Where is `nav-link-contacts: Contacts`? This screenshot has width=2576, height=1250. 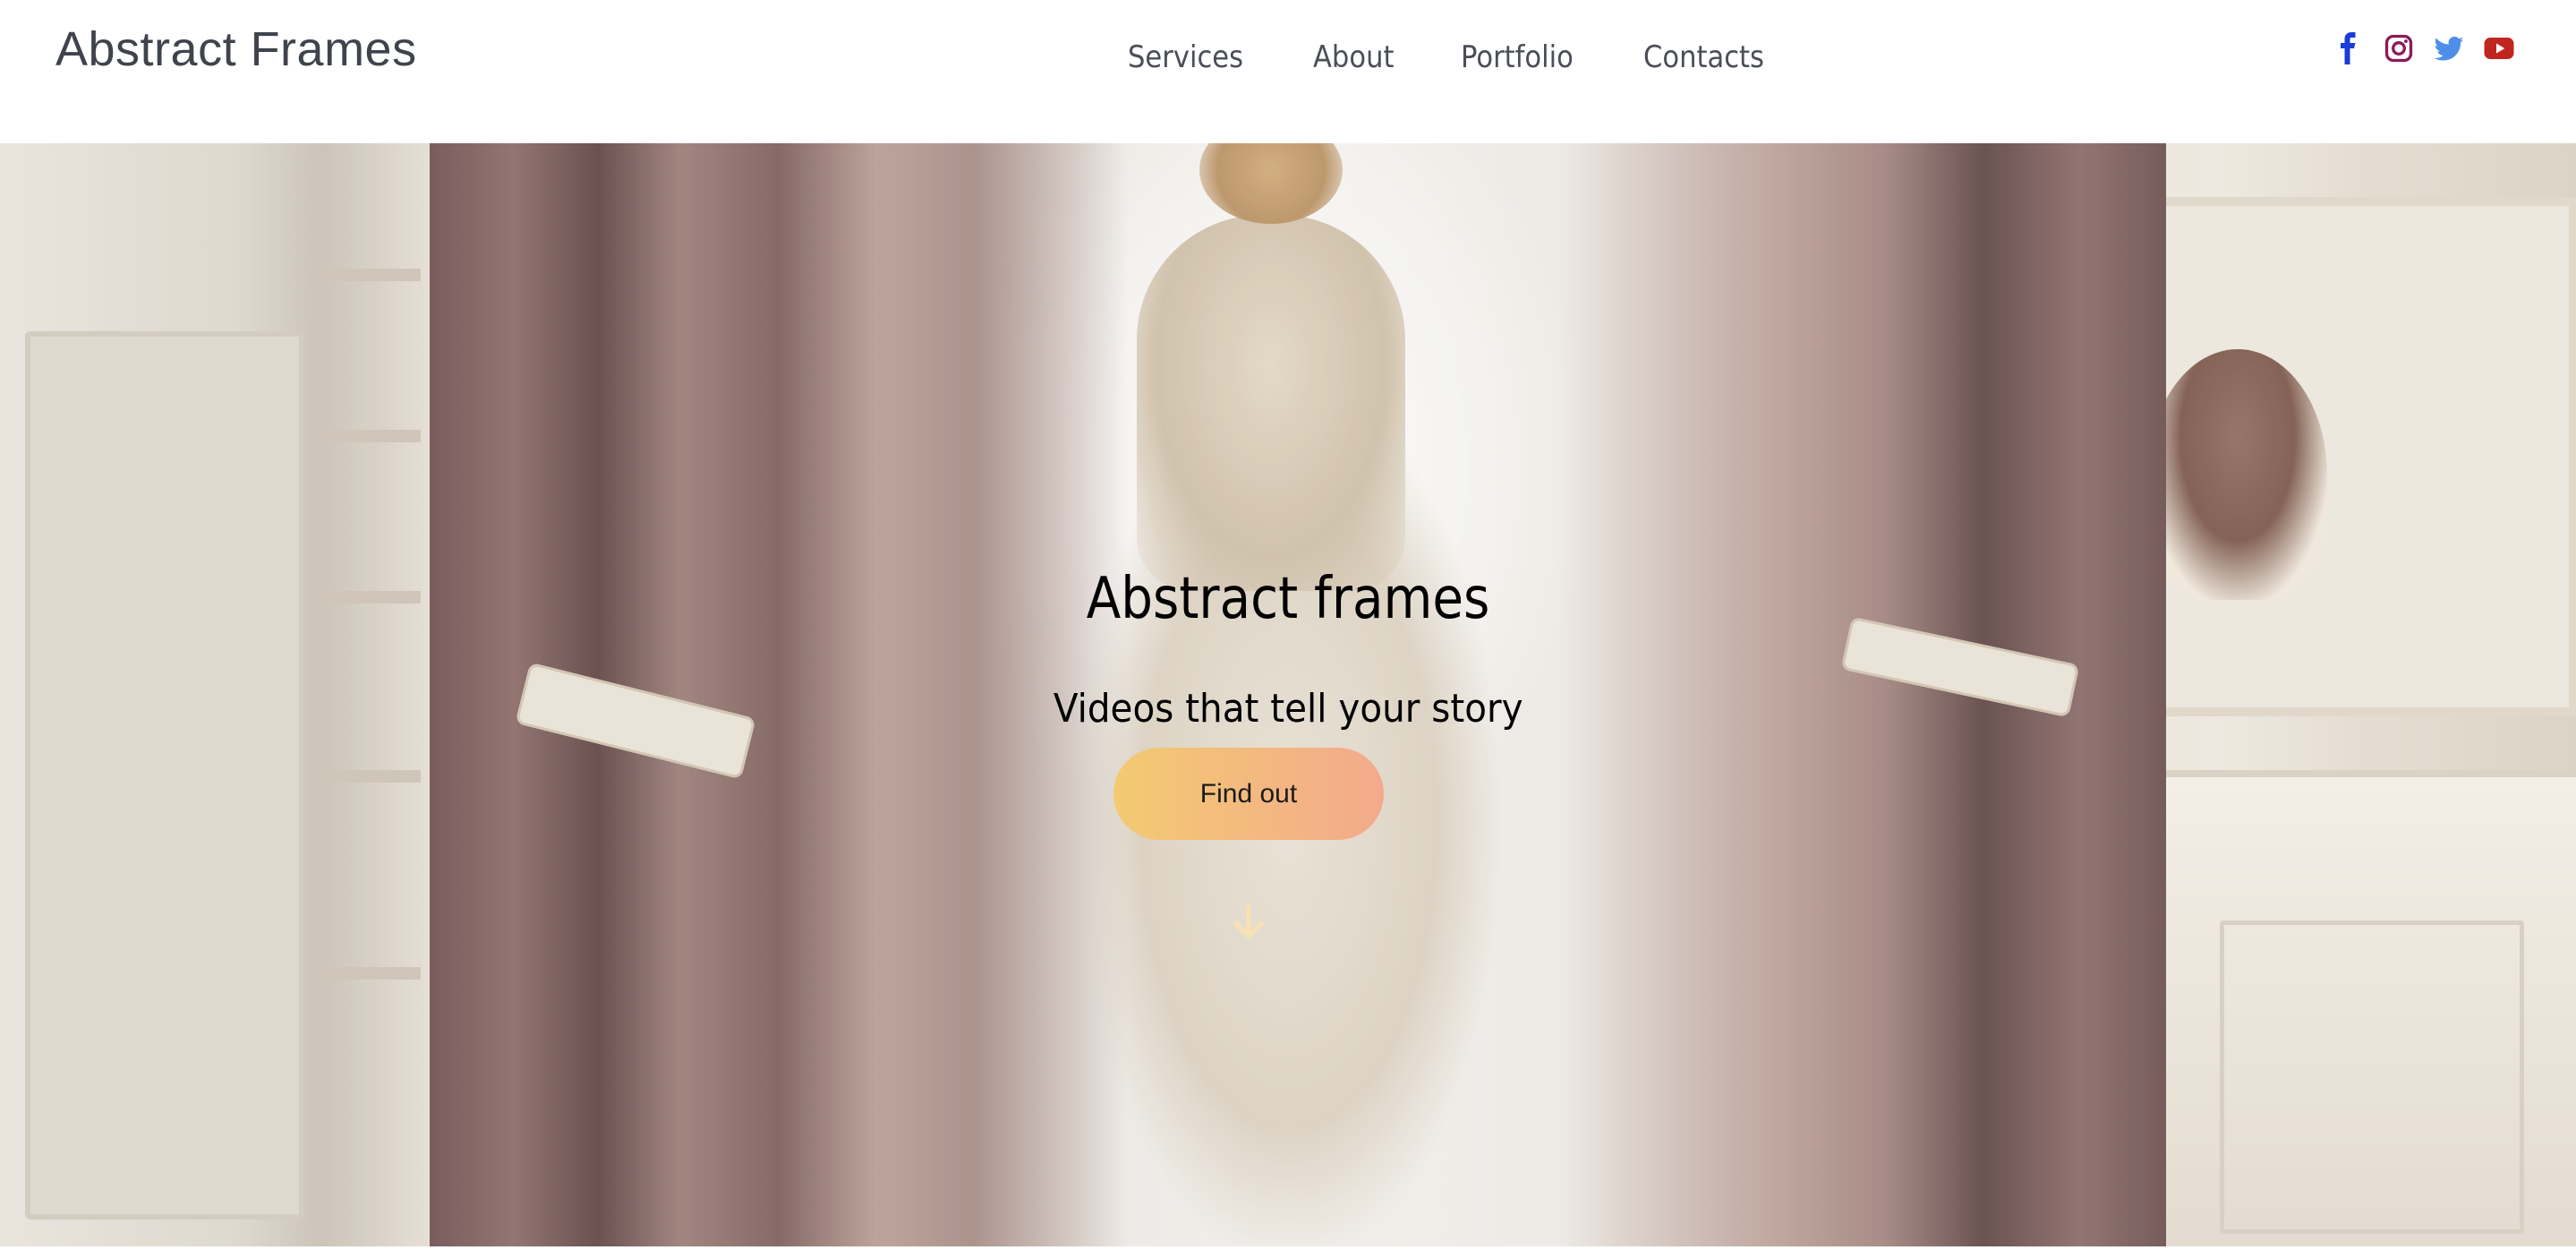
nav-link-contacts: Contacts is located at coordinates (1703, 61).